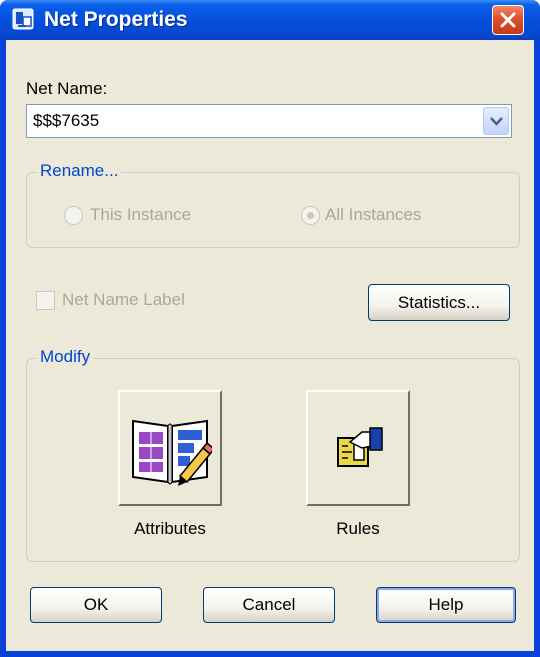 This screenshot has width=540, height=657. I want to click on radio-selected-dot, so click(310, 215).